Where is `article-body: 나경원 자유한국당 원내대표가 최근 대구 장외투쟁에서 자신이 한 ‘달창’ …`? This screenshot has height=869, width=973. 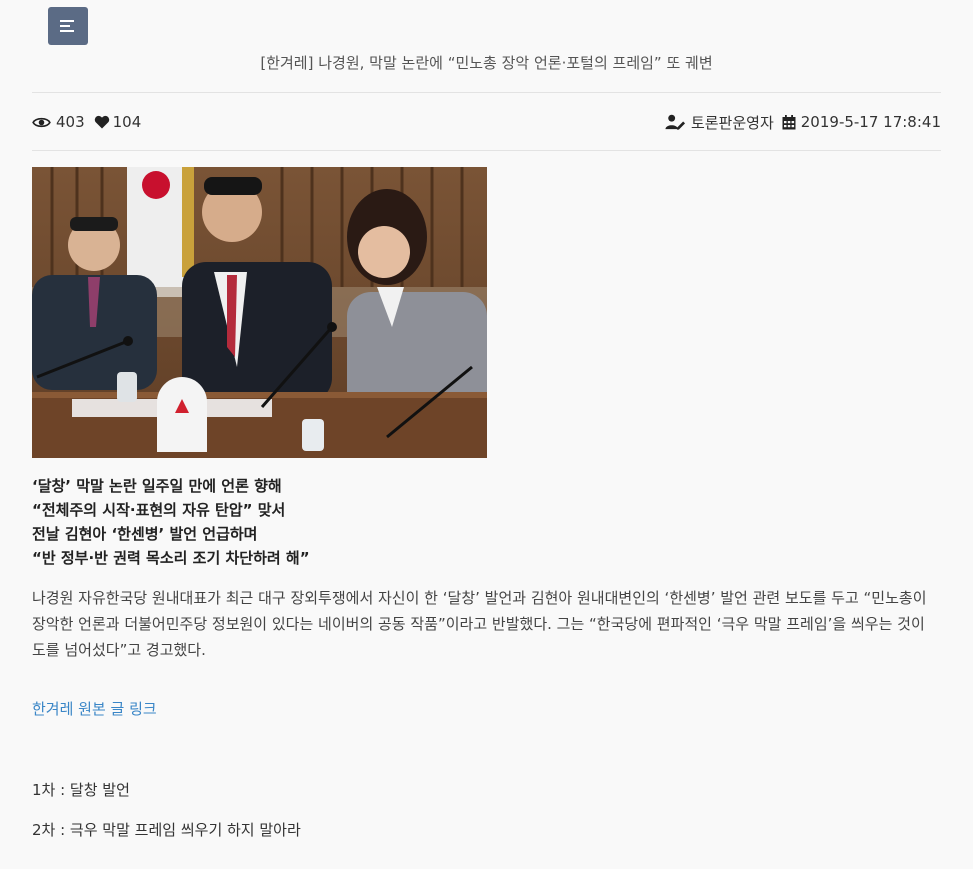 article-body: 나경원 자유한국당 원내대표가 최근 대구 장외투쟁에서 자신이 한 ‘달창’ … is located at coordinates (479, 624).